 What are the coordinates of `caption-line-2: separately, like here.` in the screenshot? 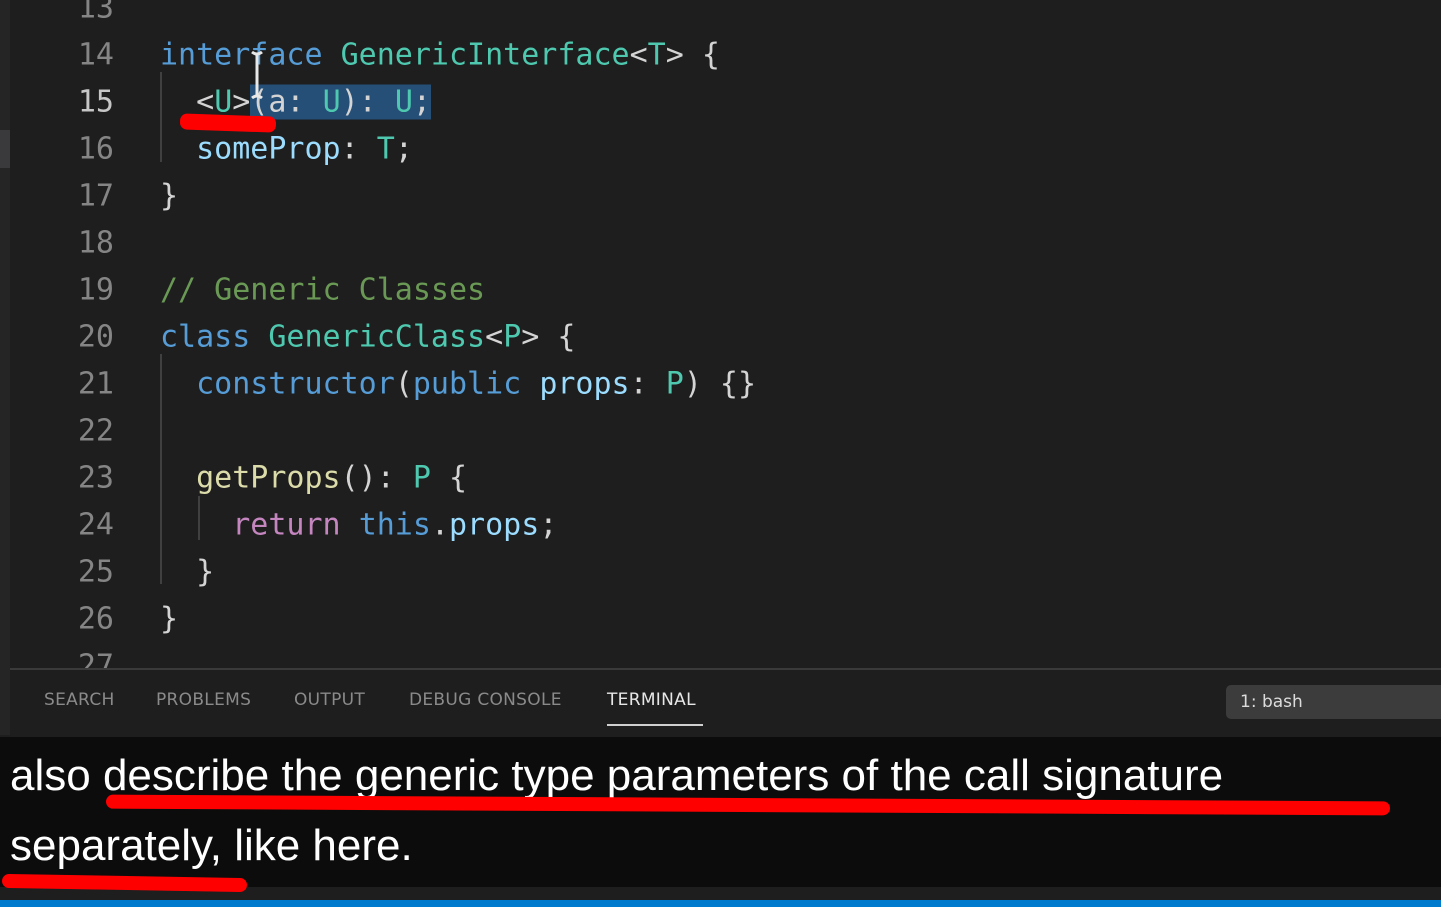 It's located at (211, 845).